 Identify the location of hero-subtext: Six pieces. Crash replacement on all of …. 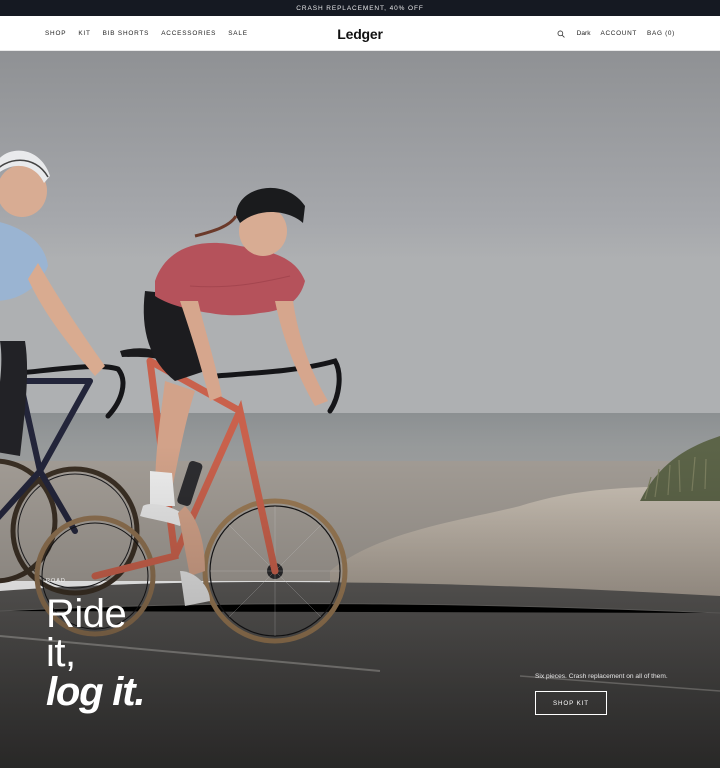
(601, 676).